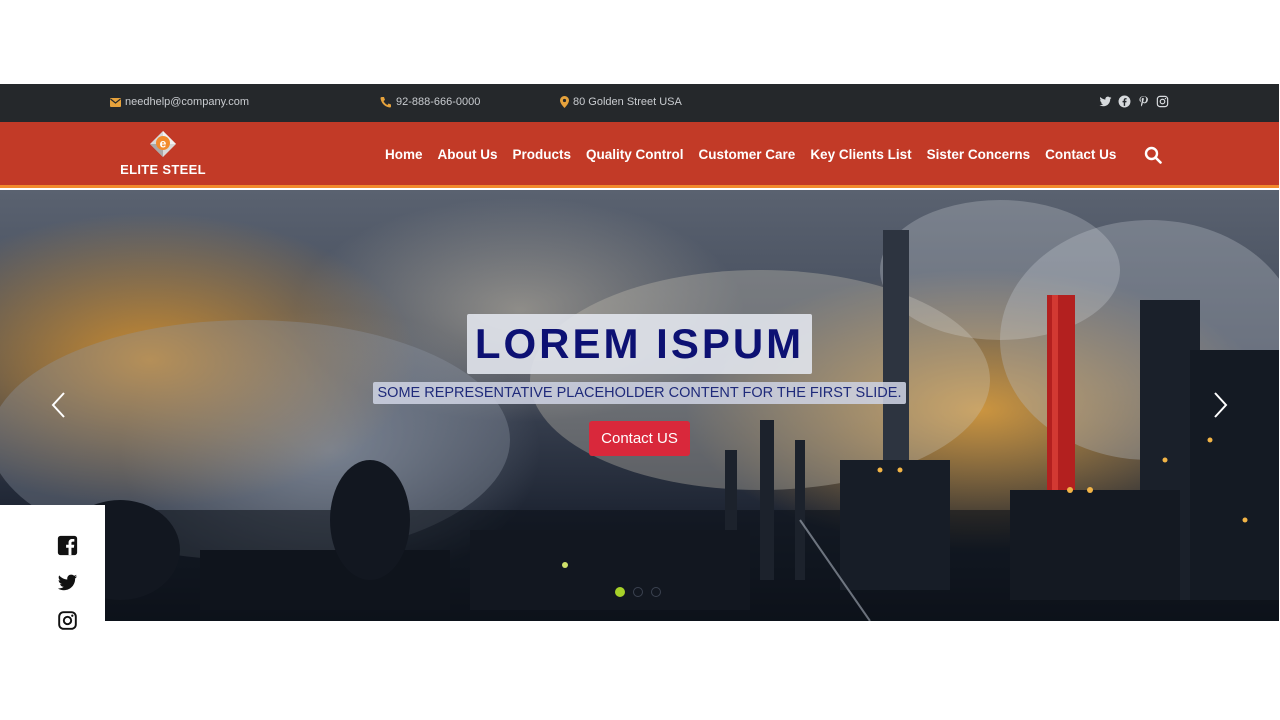 This screenshot has width=1280, height=720. I want to click on pinterest-icon, so click(1143, 101).